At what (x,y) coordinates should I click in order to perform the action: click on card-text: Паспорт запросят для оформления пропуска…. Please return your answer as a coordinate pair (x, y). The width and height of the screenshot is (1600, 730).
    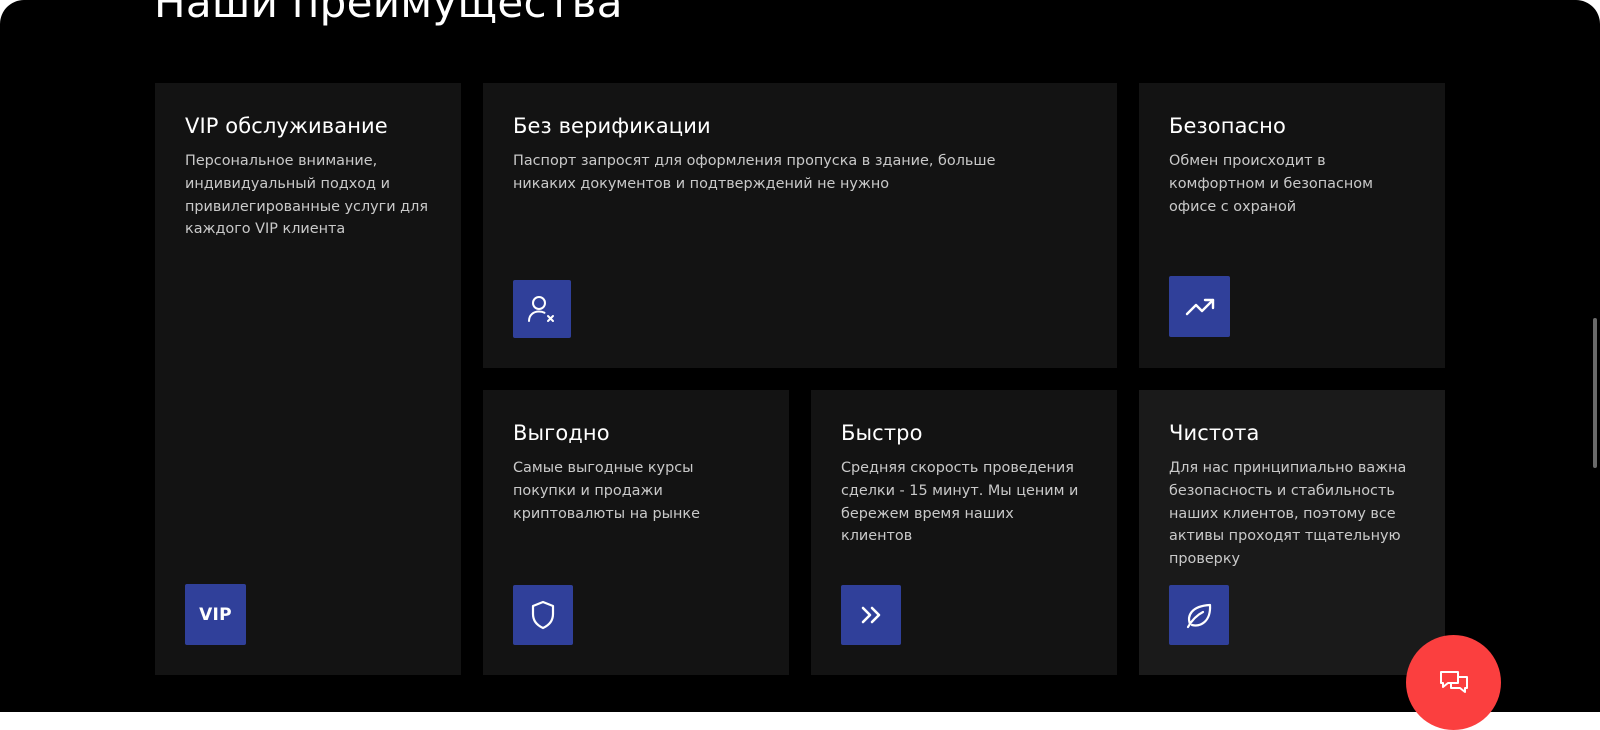
    Looking at the image, I should click on (754, 172).